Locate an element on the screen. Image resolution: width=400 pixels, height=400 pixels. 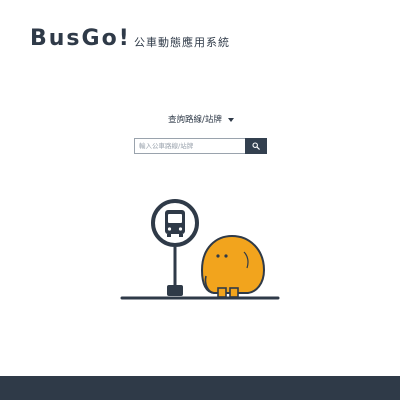
character-mascot-icon is located at coordinates (233, 266).